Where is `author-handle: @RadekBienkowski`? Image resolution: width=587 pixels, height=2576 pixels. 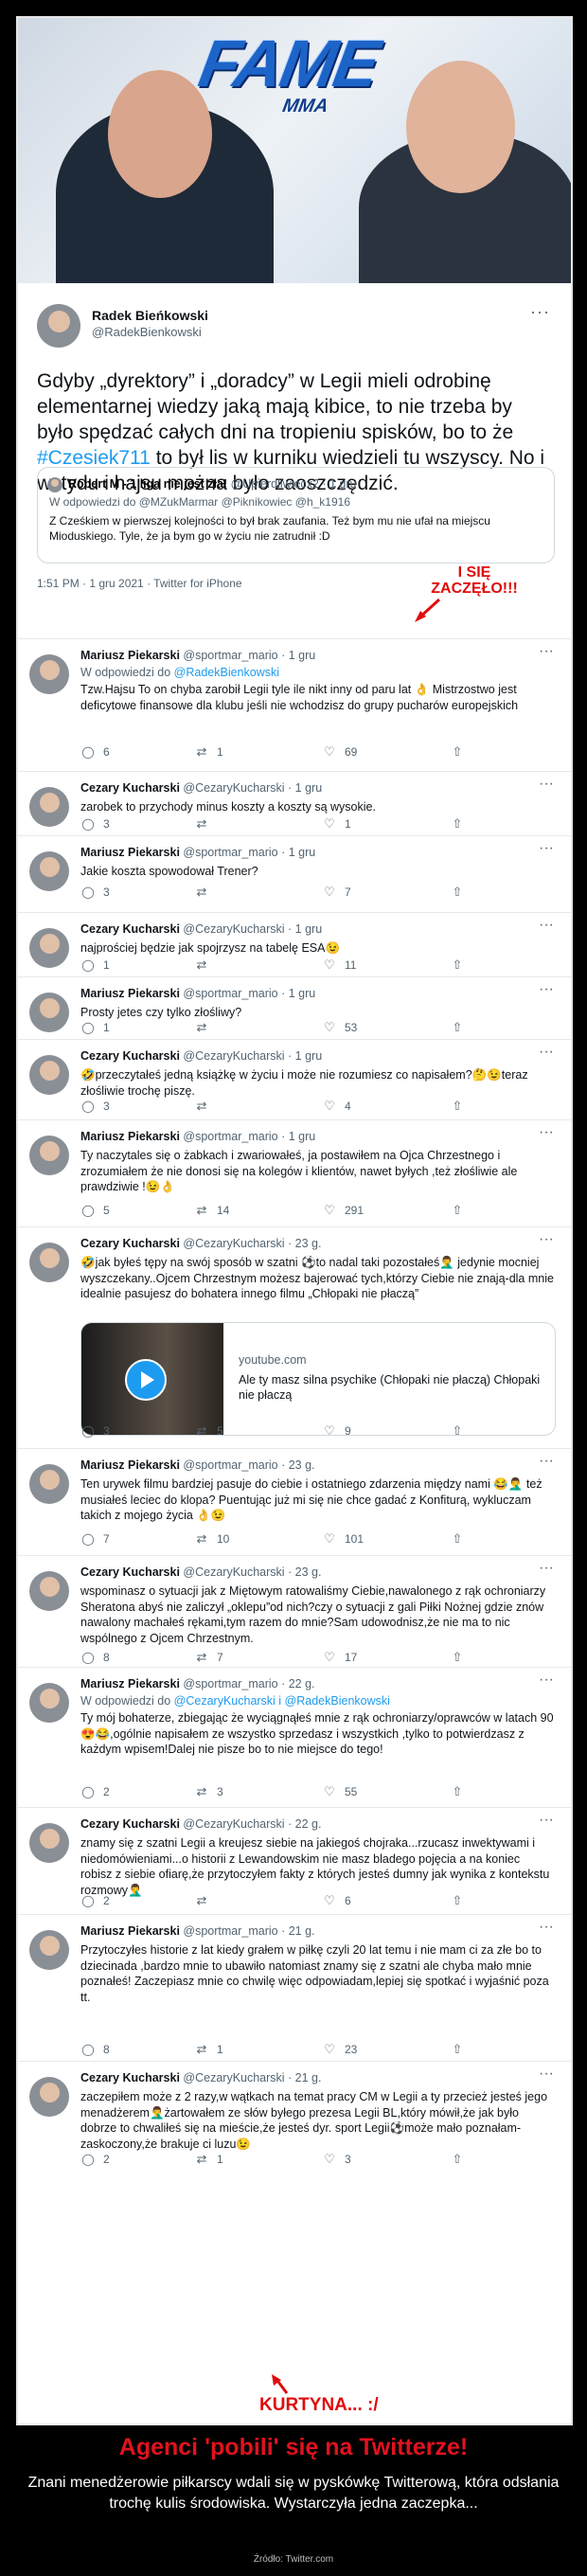
author-handle: @RadekBienkowski is located at coordinates (147, 332).